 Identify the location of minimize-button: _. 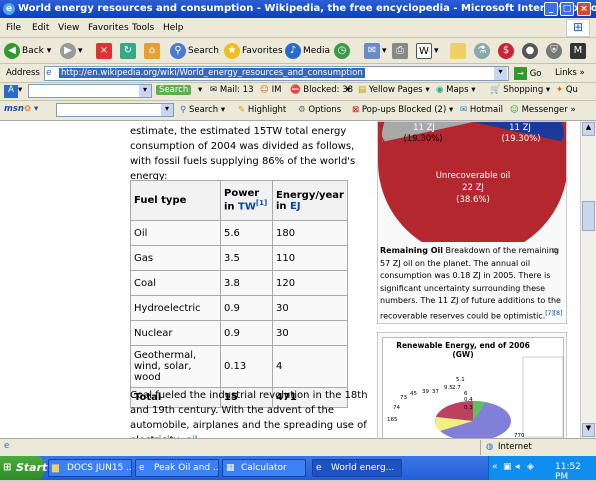
(551, 9).